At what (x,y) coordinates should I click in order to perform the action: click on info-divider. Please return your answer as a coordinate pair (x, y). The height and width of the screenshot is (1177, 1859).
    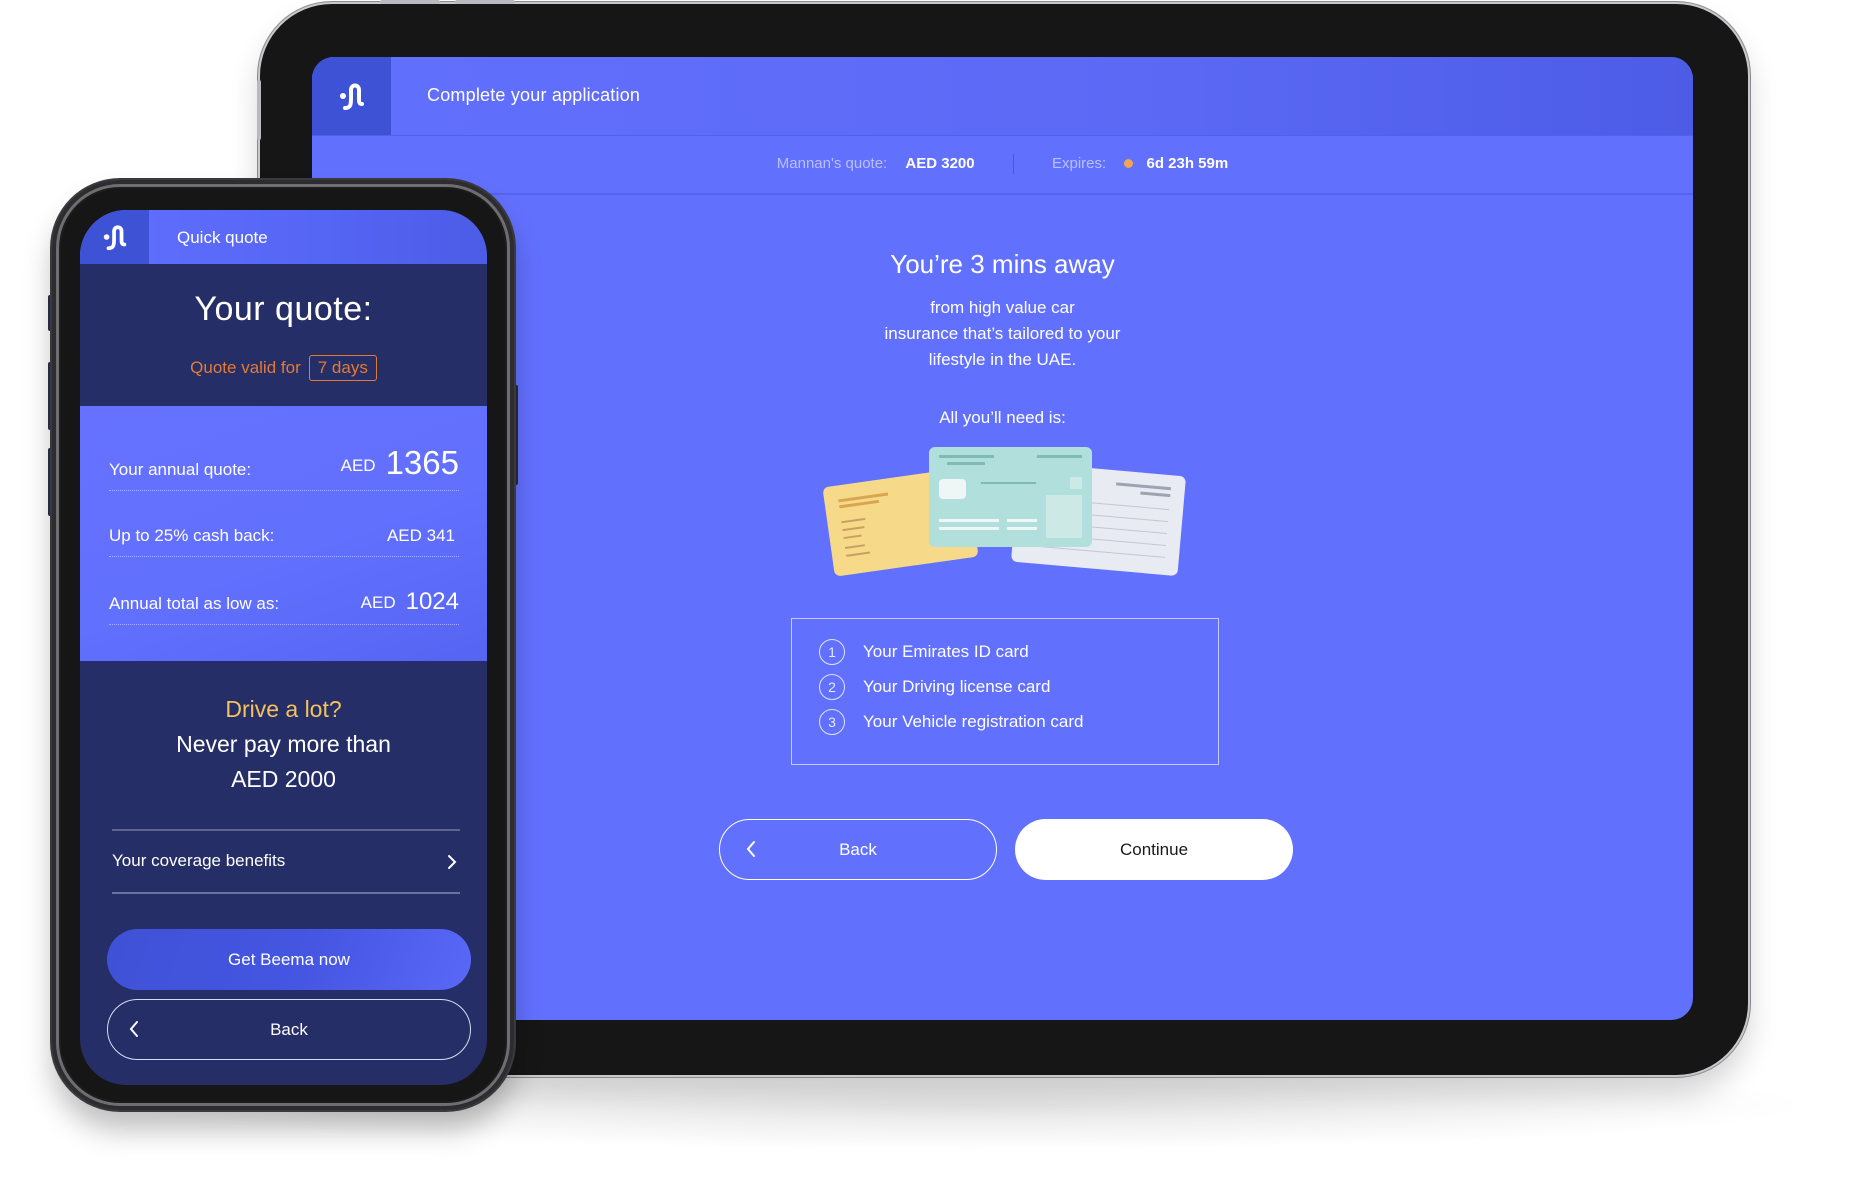
    Looking at the image, I should click on (1013, 164).